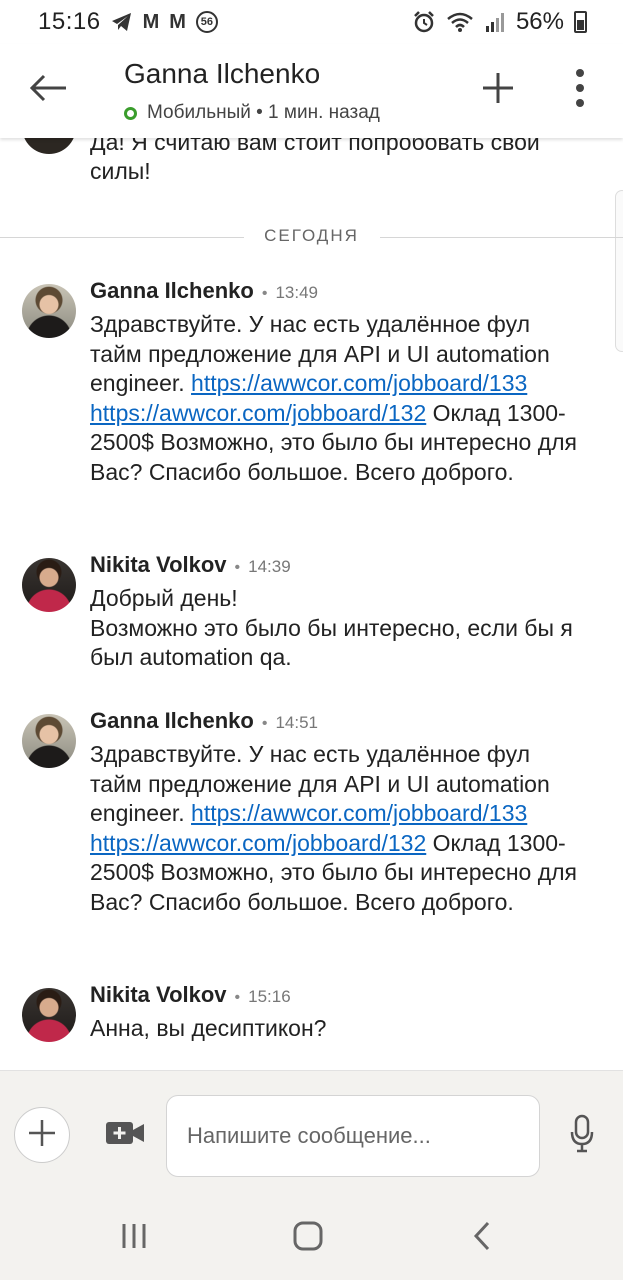 Image resolution: width=623 pixels, height=1280 pixels. Describe the element at coordinates (296, 292) in the screenshot. I see `message-time: 13:49` at that location.